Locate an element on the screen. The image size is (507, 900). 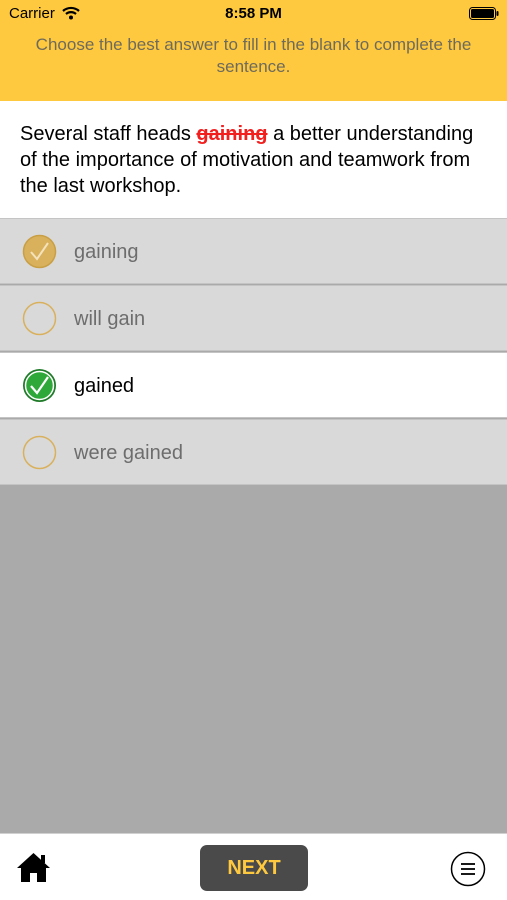
next-button: NEXT is located at coordinates (254, 868).